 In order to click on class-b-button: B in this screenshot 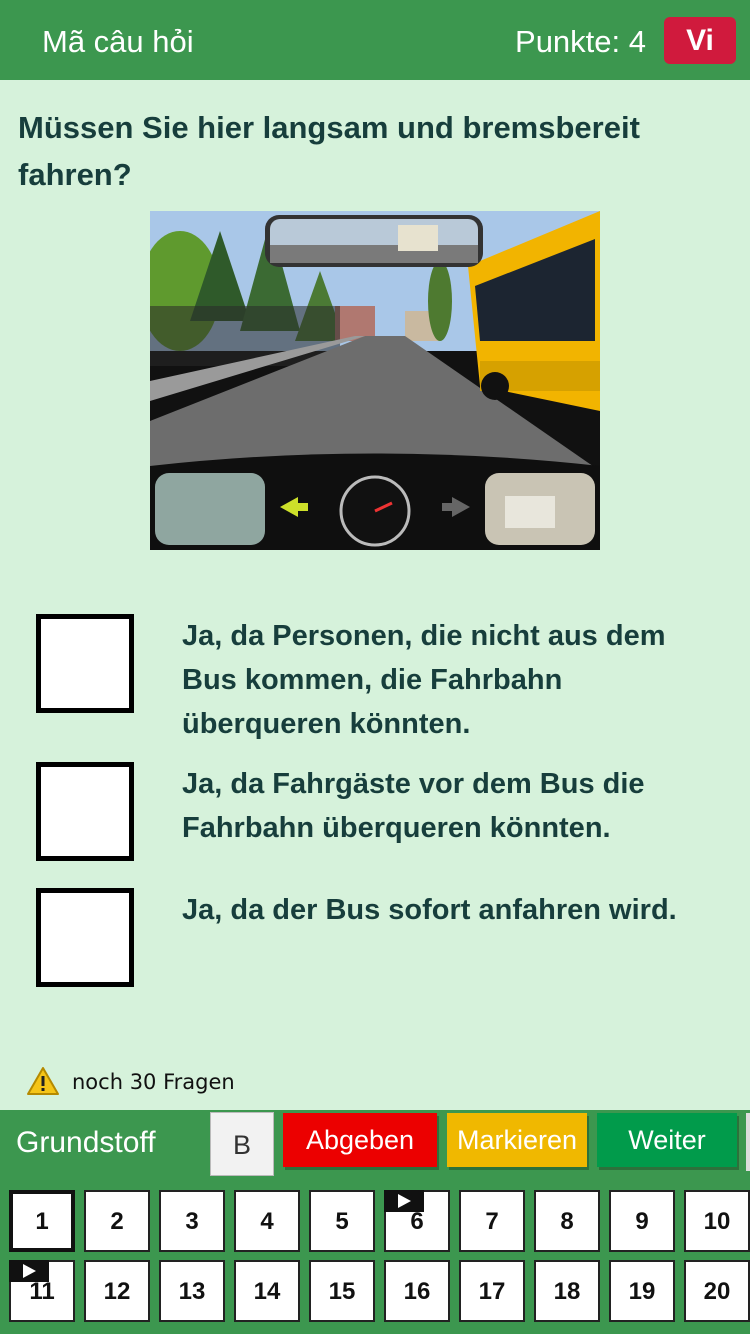, I will do `click(242, 1144)`.